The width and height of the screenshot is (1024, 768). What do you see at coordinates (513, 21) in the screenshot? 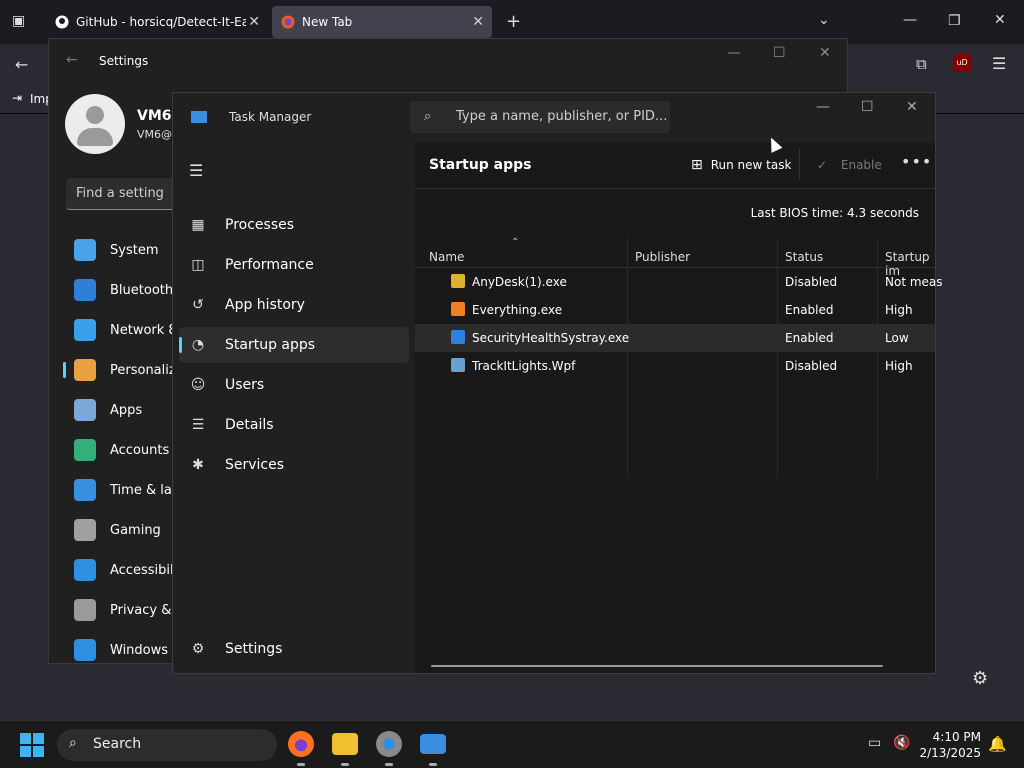
I see `new-tab-button: +` at bounding box center [513, 21].